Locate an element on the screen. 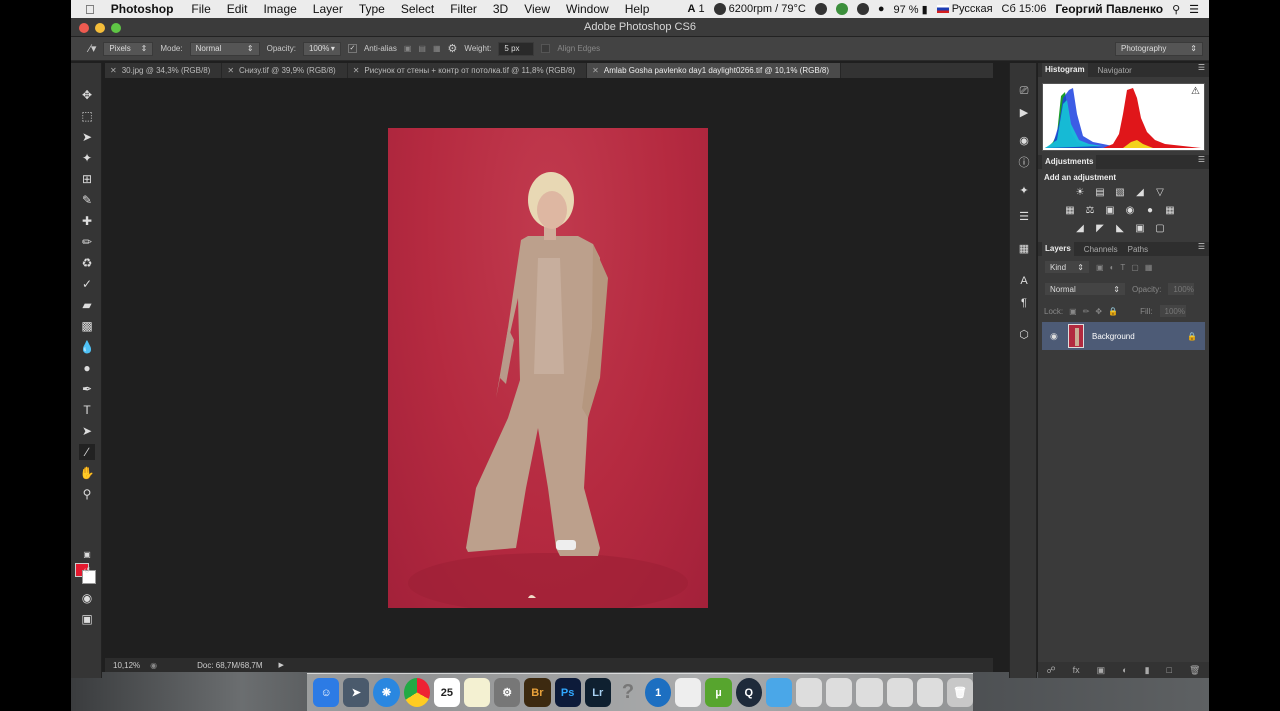  delete-layer-icon: 🗑 is located at coordinates (1194, 670).